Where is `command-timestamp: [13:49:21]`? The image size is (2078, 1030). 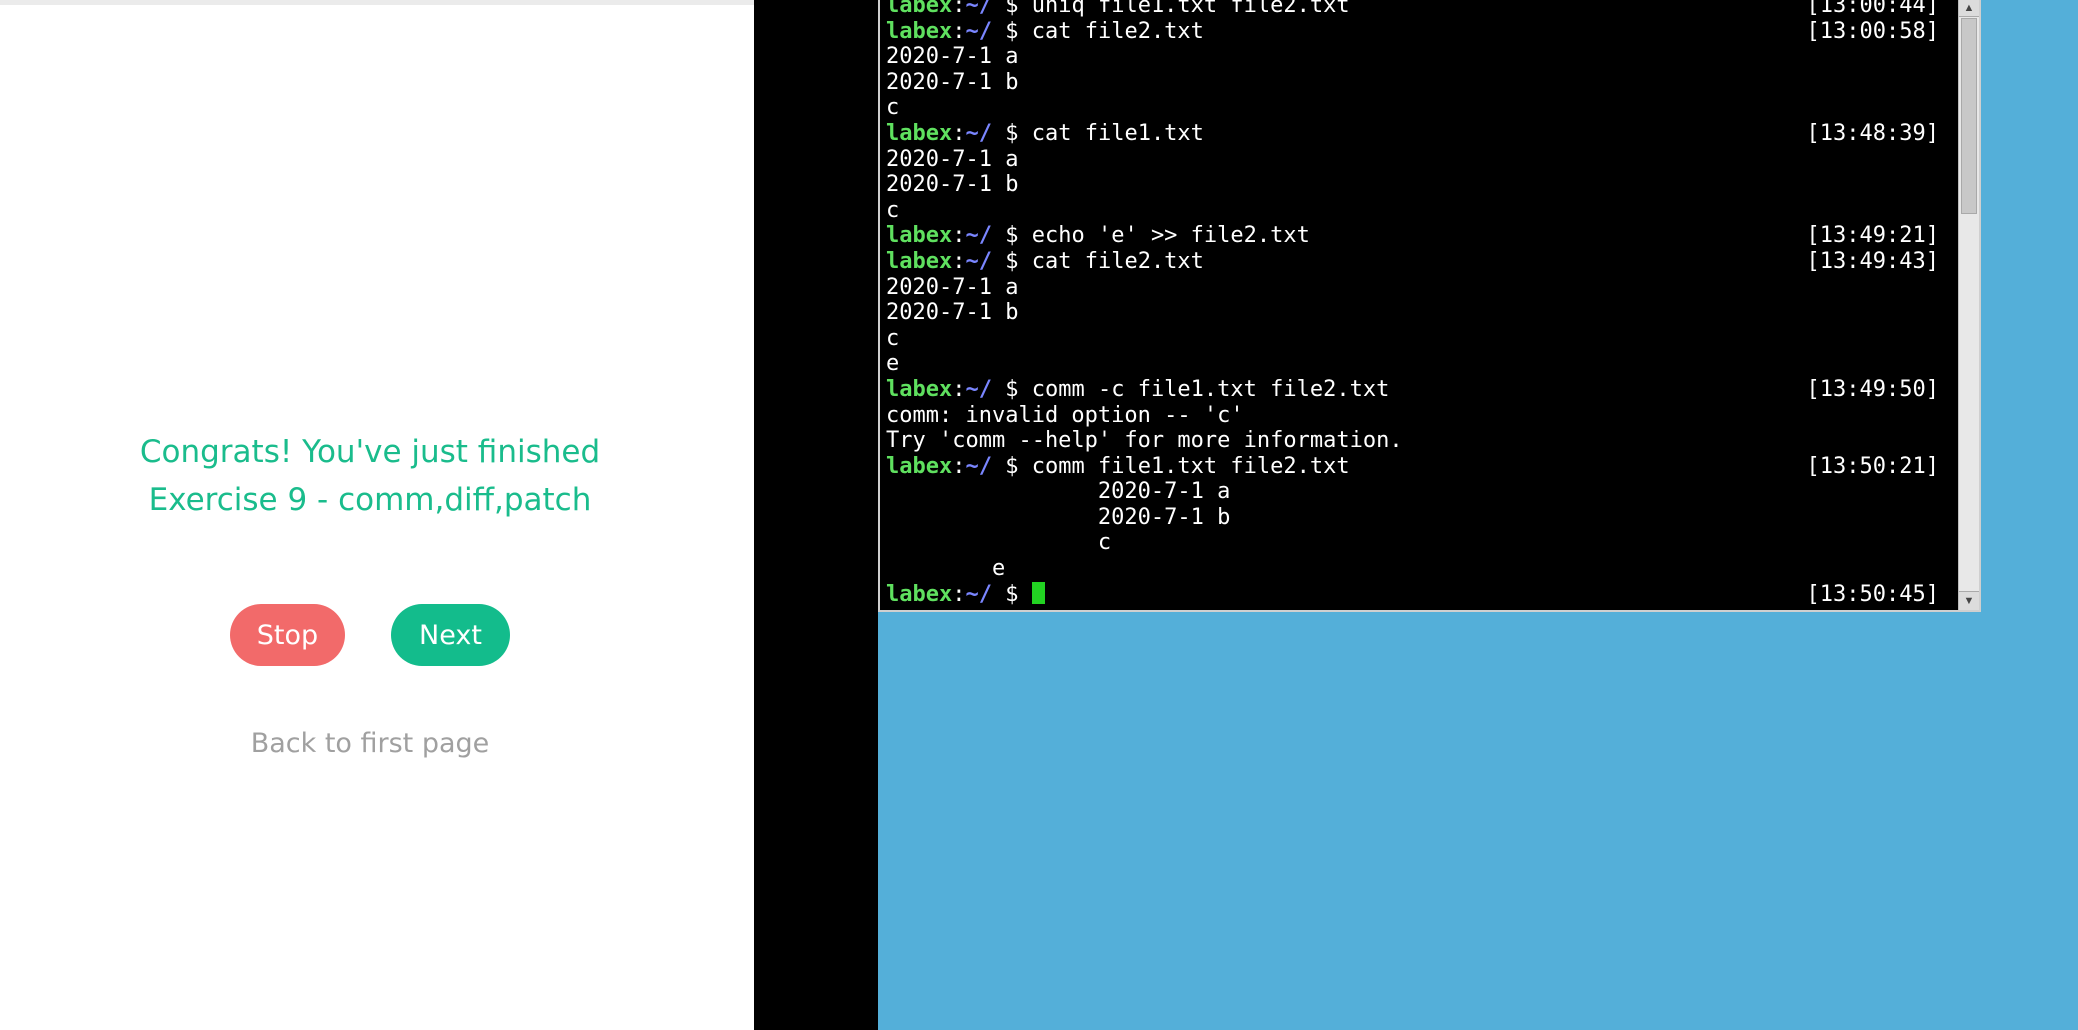
command-timestamp: [13:49:21] is located at coordinates (1872, 236).